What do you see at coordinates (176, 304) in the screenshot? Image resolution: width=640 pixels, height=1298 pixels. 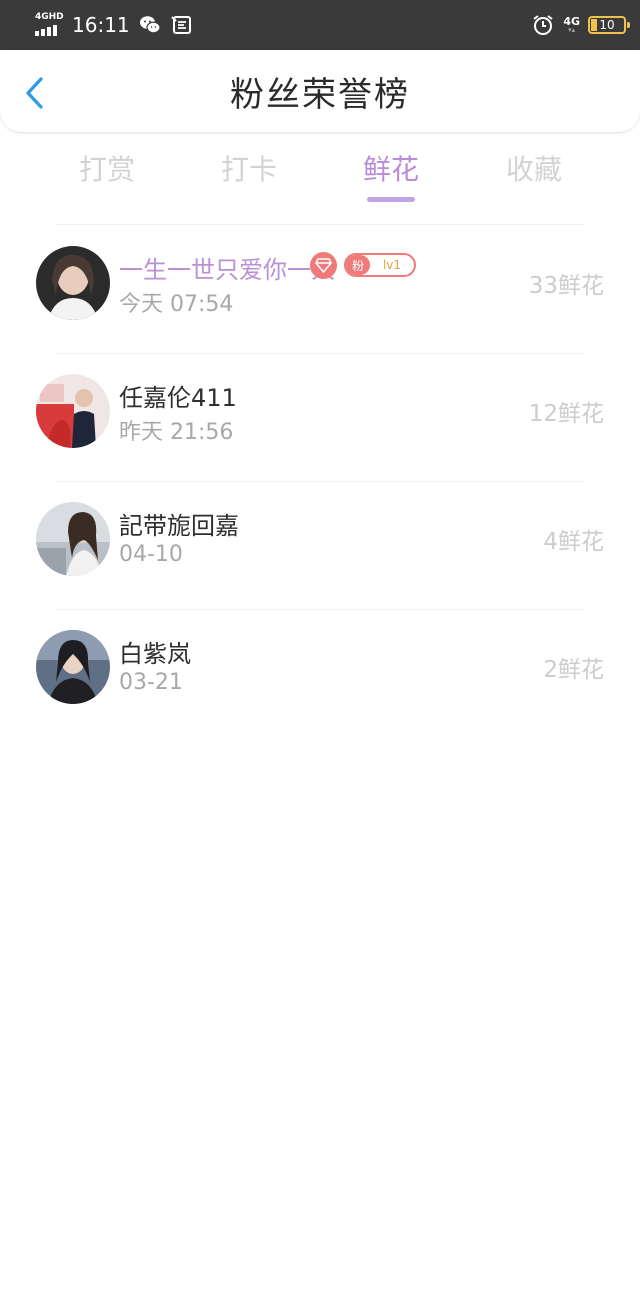 I see `fan-date: 今天 07:54` at bounding box center [176, 304].